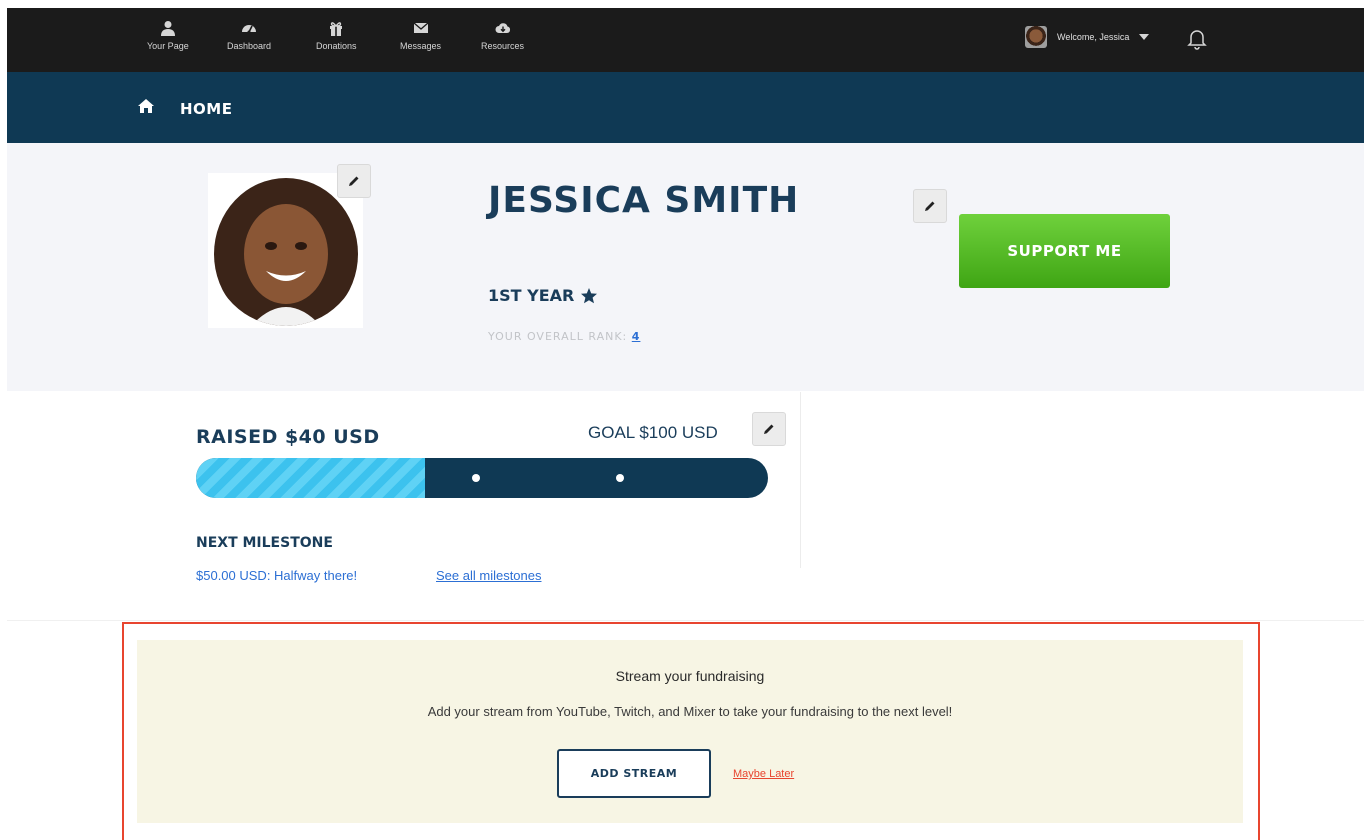  Describe the element at coordinates (249, 29) in the screenshot. I see `dashboard-icon` at that location.